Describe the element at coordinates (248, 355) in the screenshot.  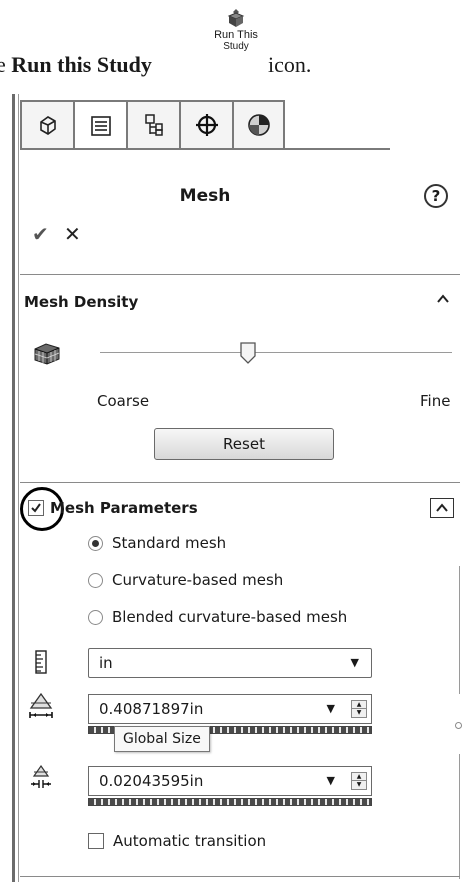
I see `mesh-density-slider-thumb` at that location.